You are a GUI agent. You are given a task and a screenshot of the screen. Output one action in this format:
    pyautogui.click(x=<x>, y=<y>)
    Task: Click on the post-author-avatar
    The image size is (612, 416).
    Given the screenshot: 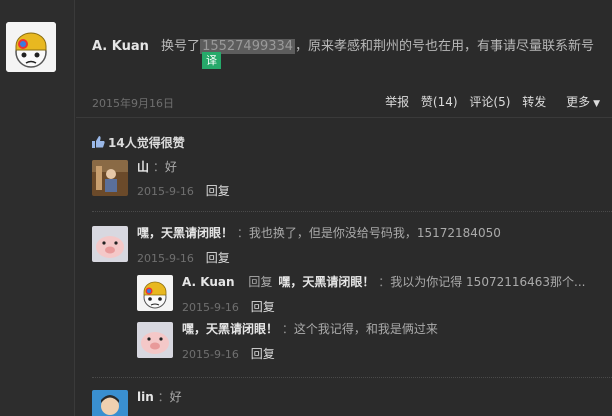 What is the action you would take?
    pyautogui.click(x=31, y=47)
    